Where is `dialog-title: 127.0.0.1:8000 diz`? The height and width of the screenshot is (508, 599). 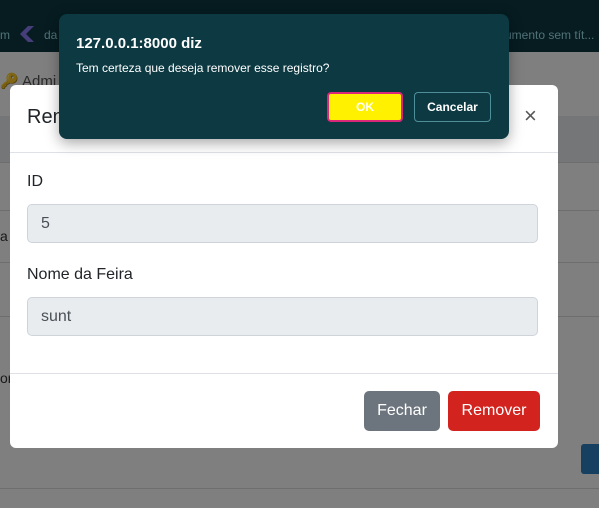 dialog-title: 127.0.0.1:8000 diz is located at coordinates (139, 43).